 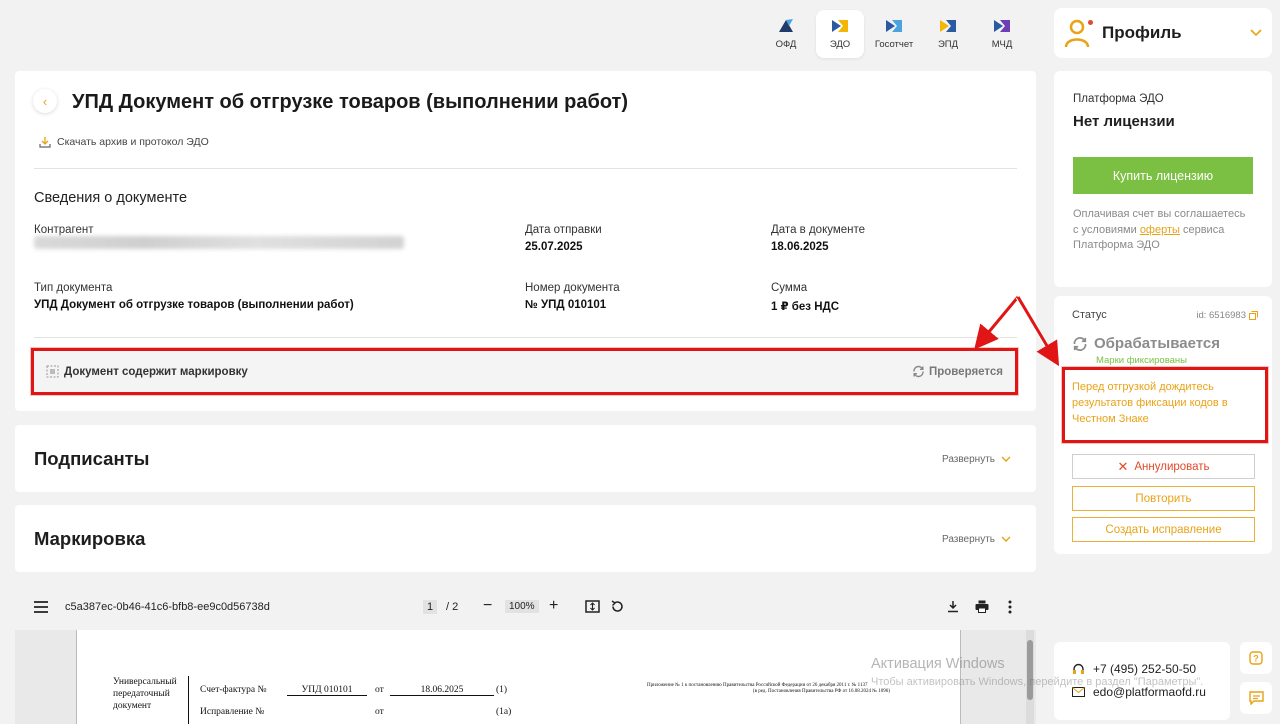 I want to click on chat-button, so click(x=1256, y=698).